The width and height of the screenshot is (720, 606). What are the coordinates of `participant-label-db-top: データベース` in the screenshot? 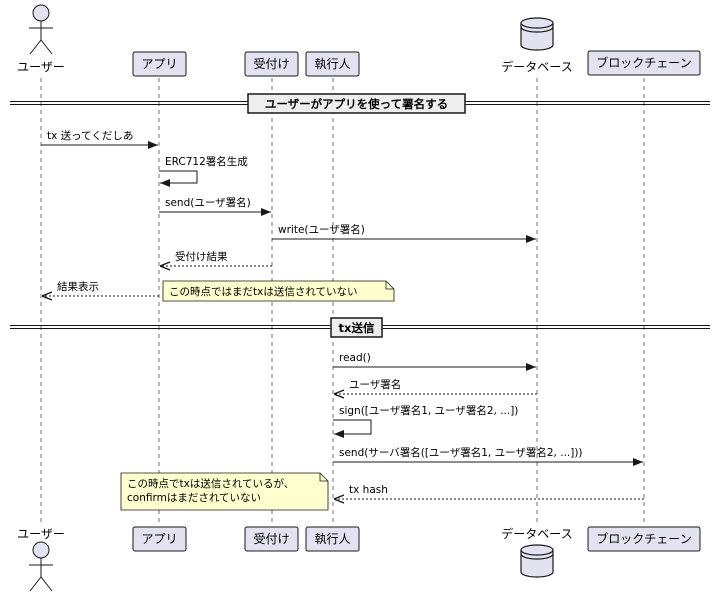 It's located at (536, 66).